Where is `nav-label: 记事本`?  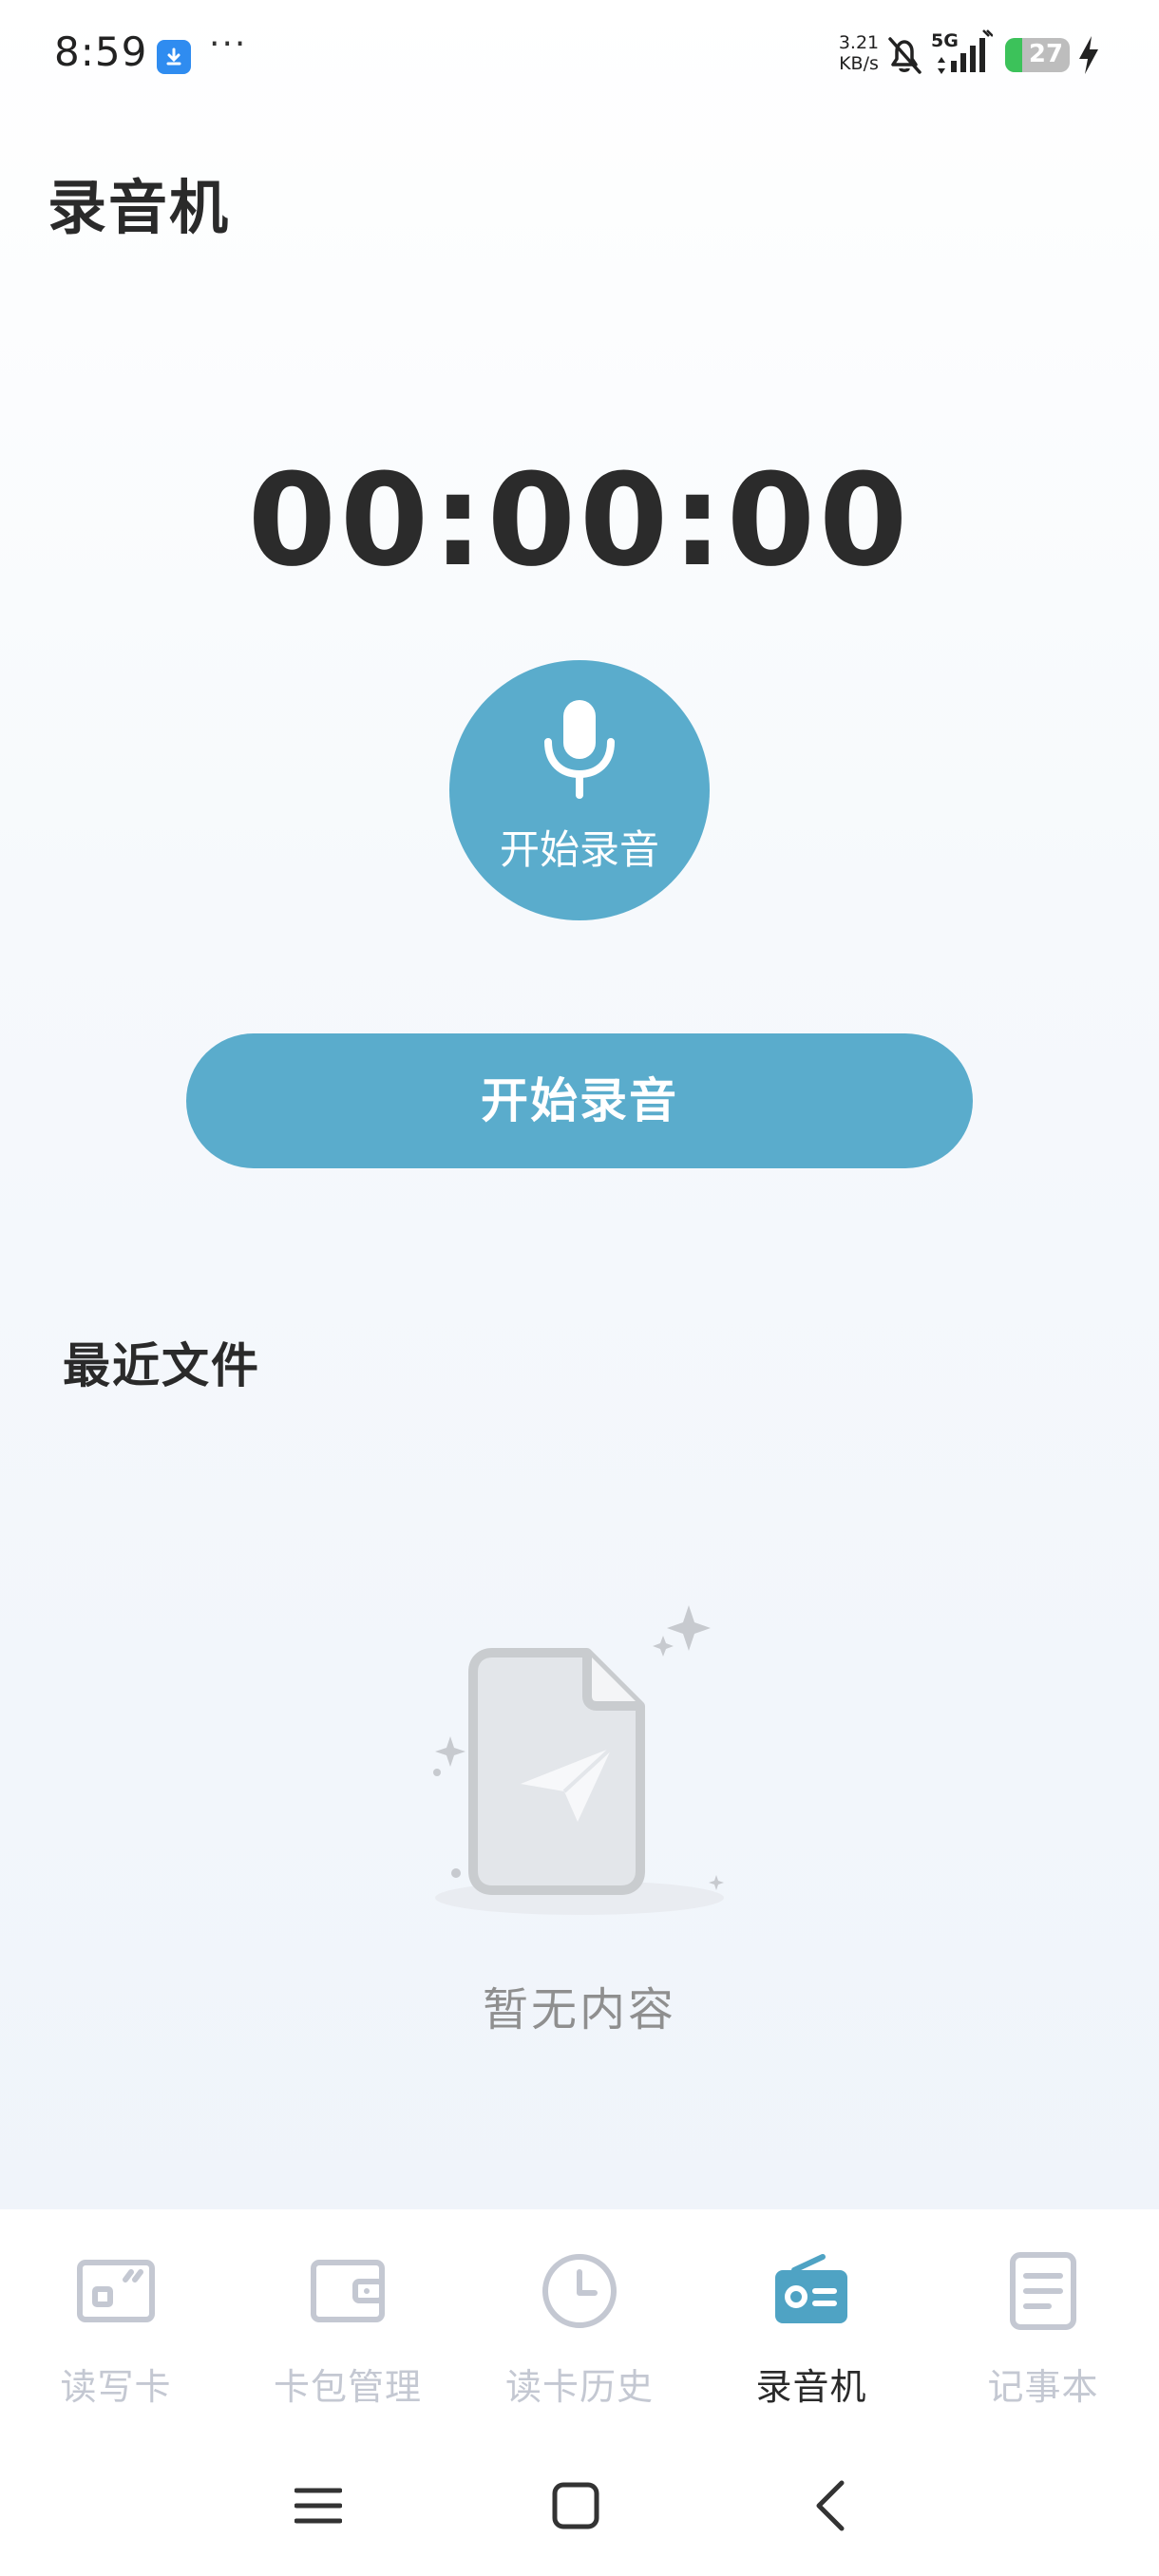
nav-label: 记事本 is located at coordinates (1043, 2387).